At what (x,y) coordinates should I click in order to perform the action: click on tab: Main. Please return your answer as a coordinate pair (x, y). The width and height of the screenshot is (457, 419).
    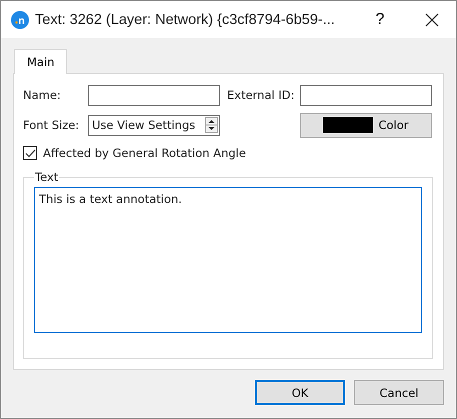
    Looking at the image, I should click on (41, 61).